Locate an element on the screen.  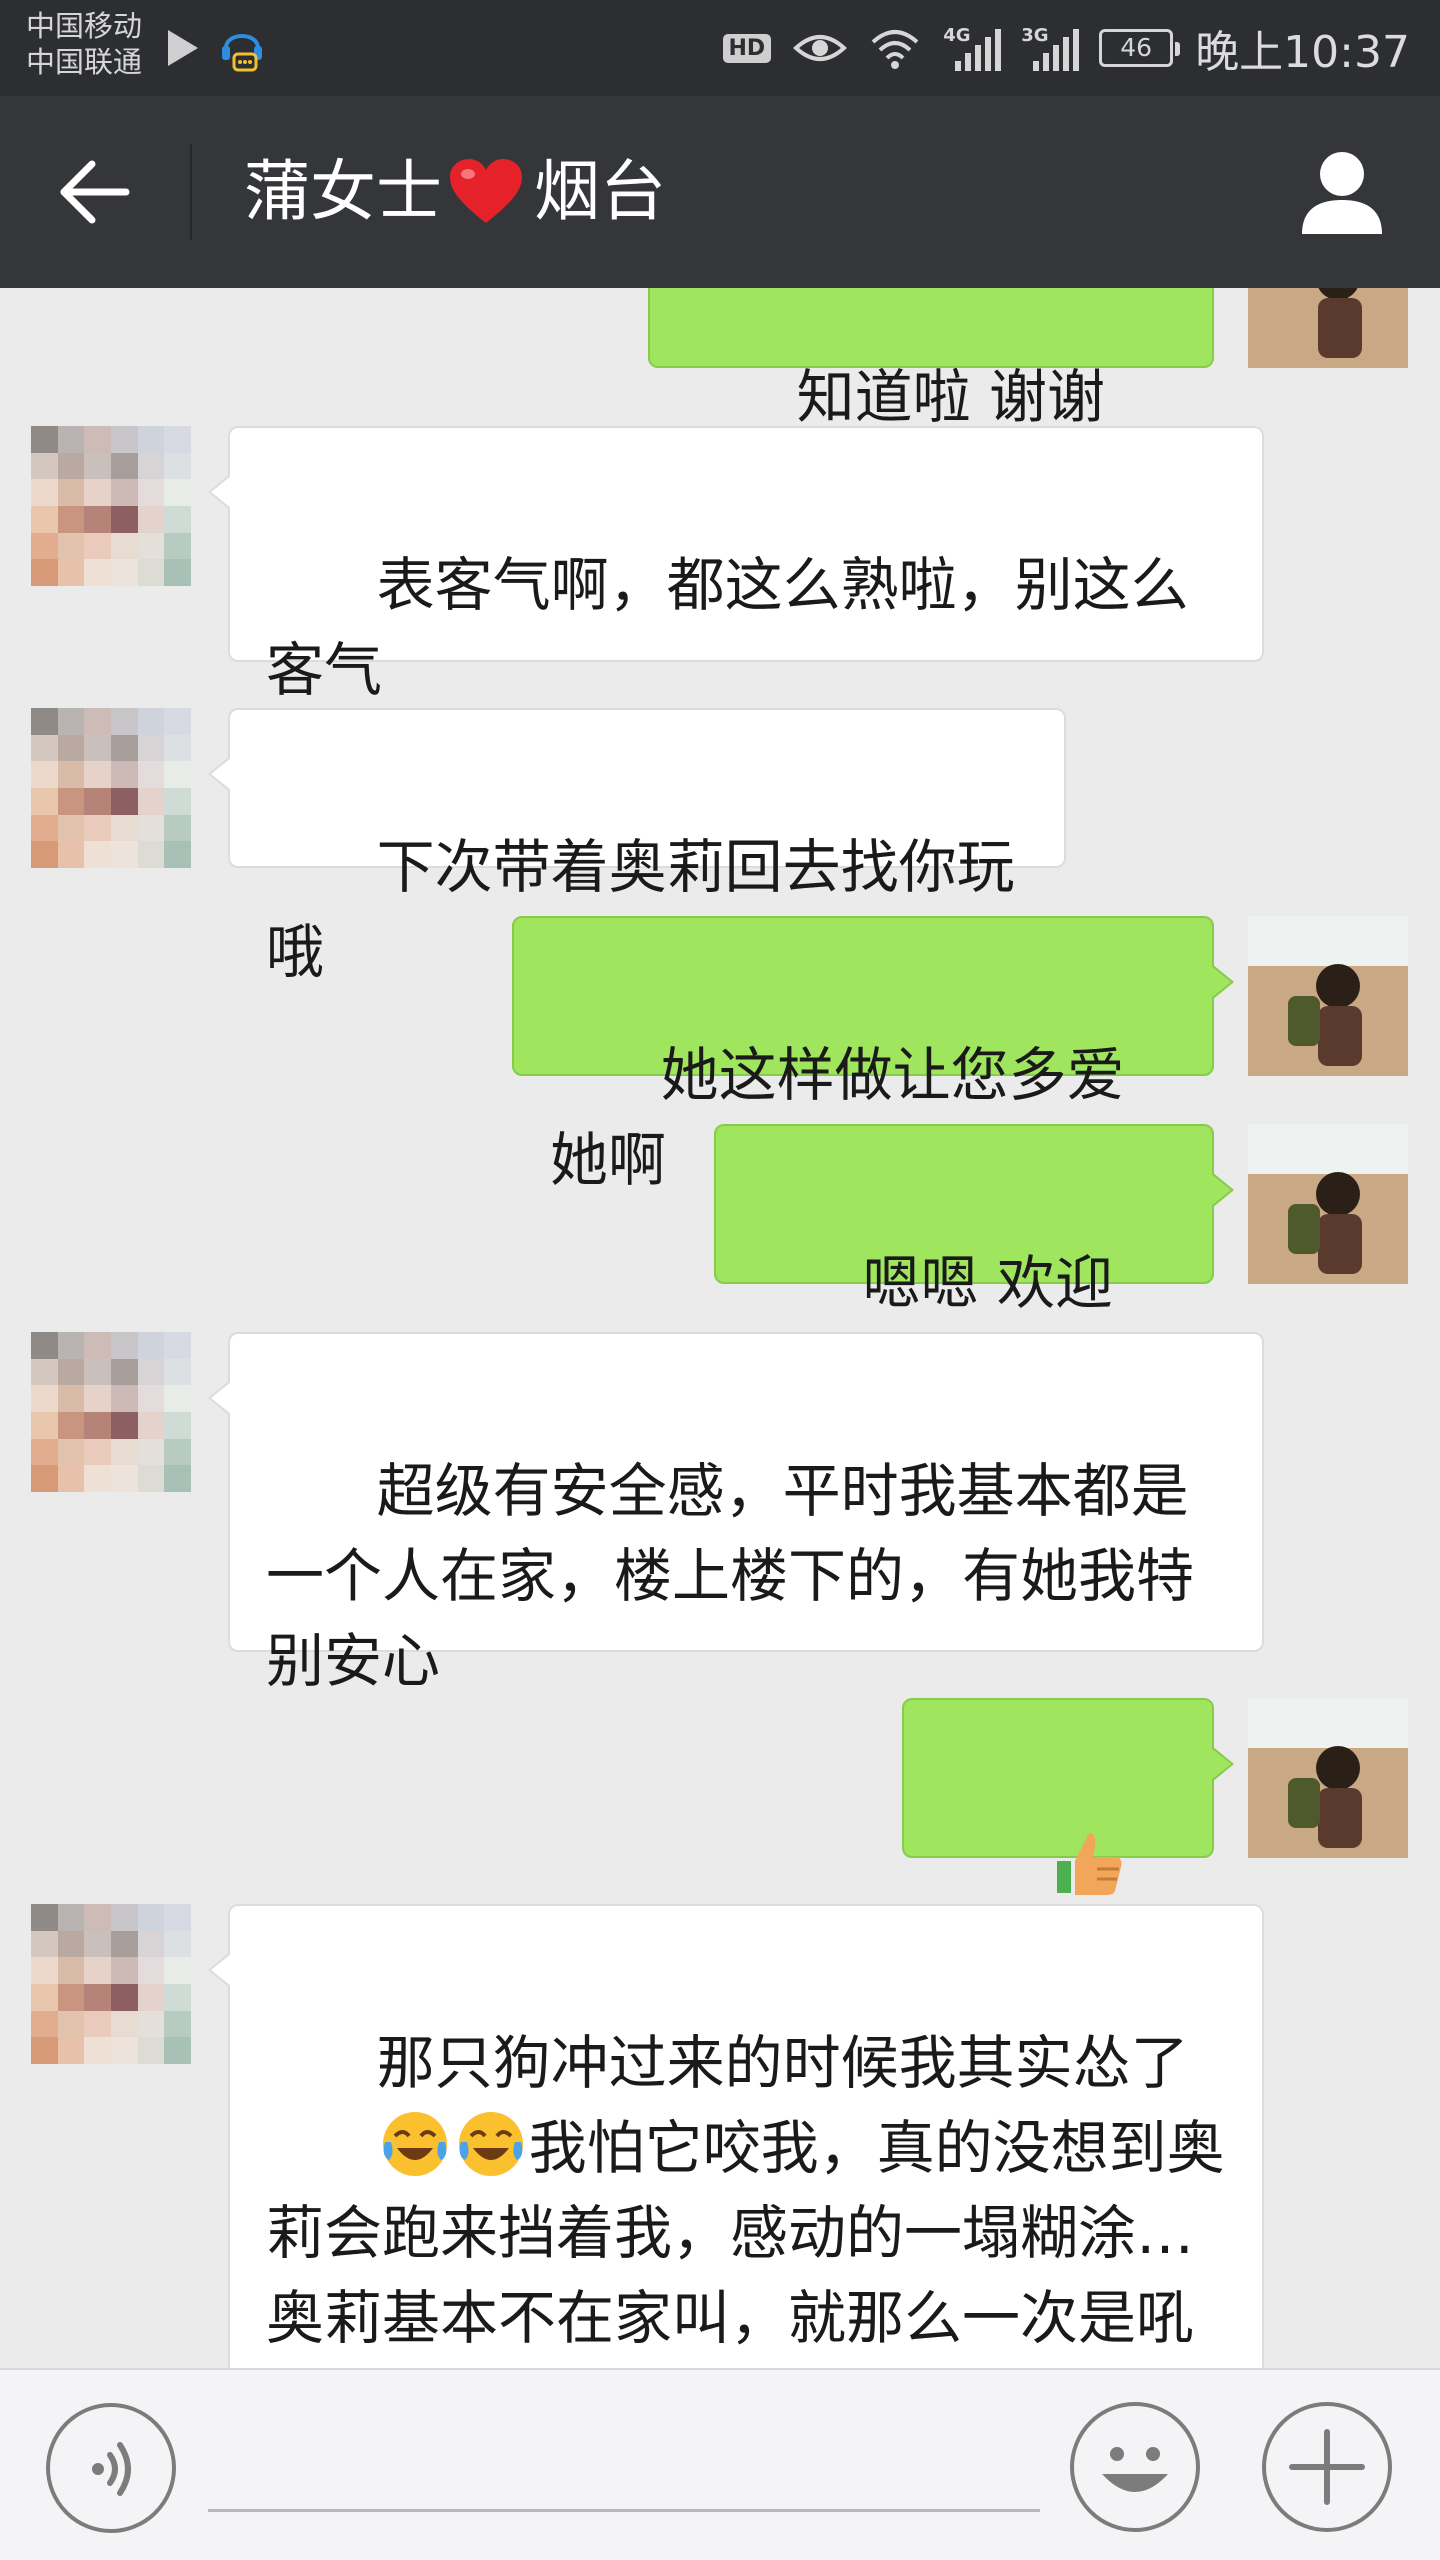
message-text: 超级有安全感，平时我基本都是一个人在家，楼上楼下的，有她我特别安心 is located at coordinates (730, 1576).